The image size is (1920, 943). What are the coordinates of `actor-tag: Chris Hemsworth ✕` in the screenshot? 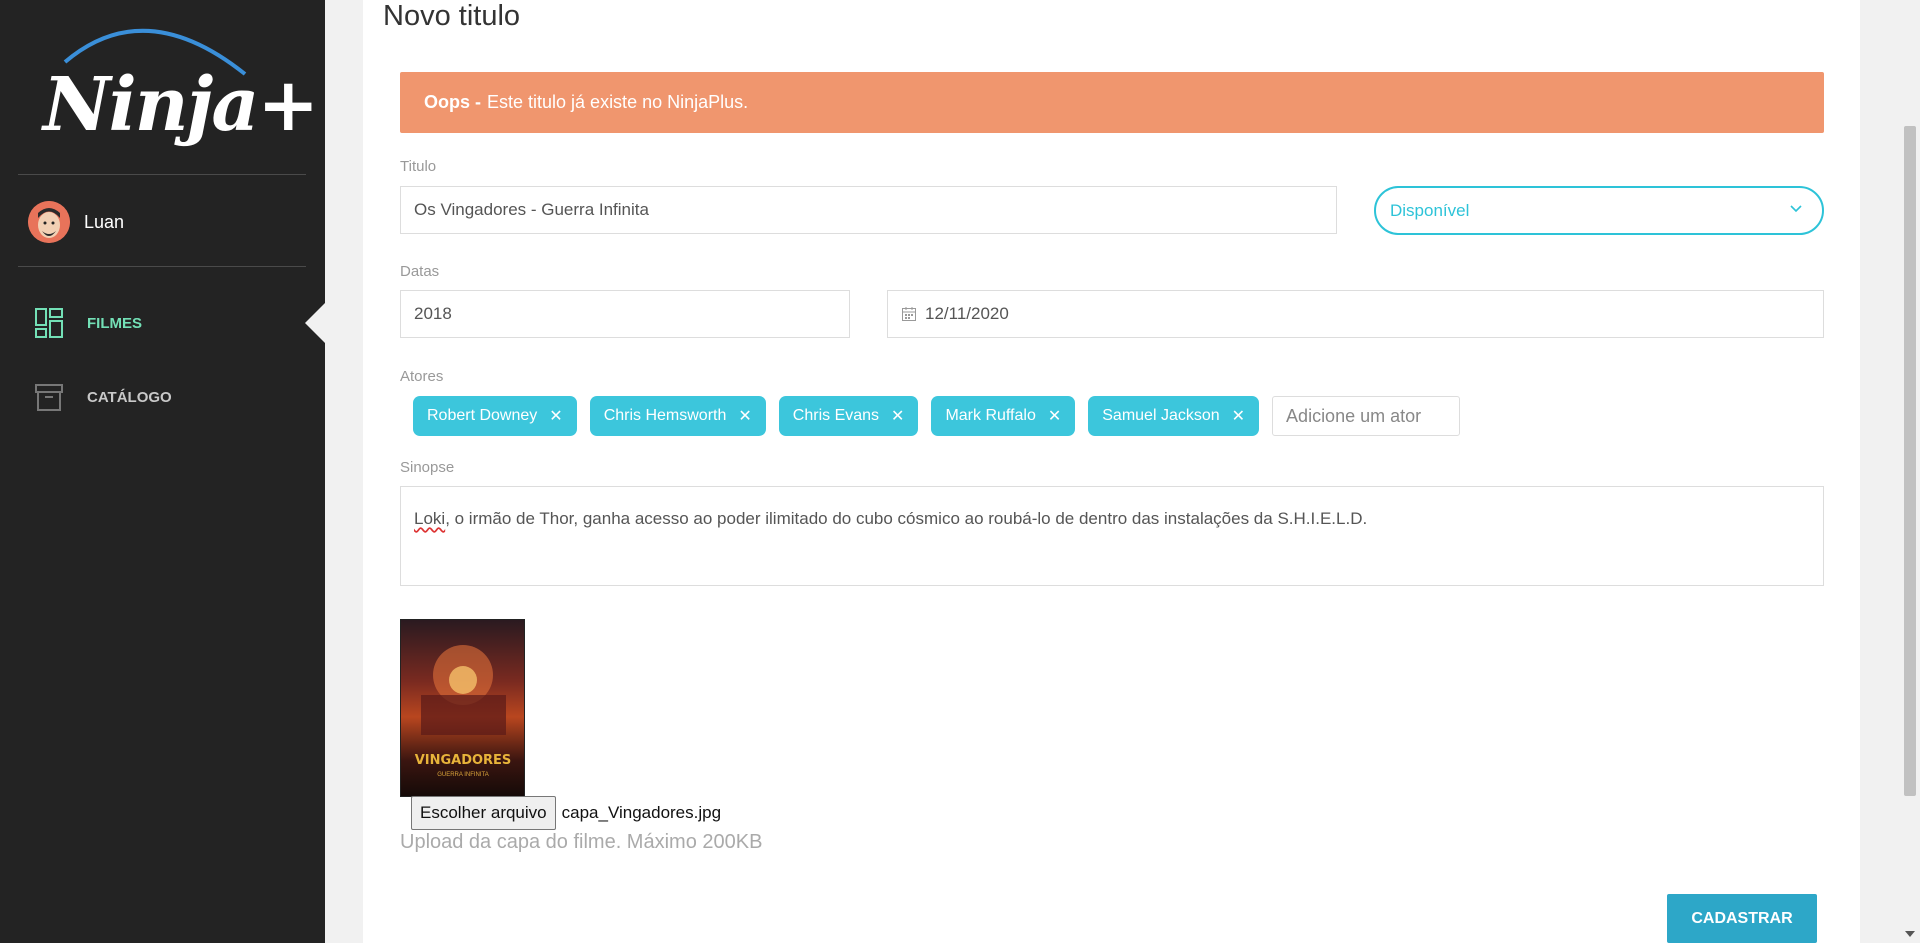 It's located at (677, 416).